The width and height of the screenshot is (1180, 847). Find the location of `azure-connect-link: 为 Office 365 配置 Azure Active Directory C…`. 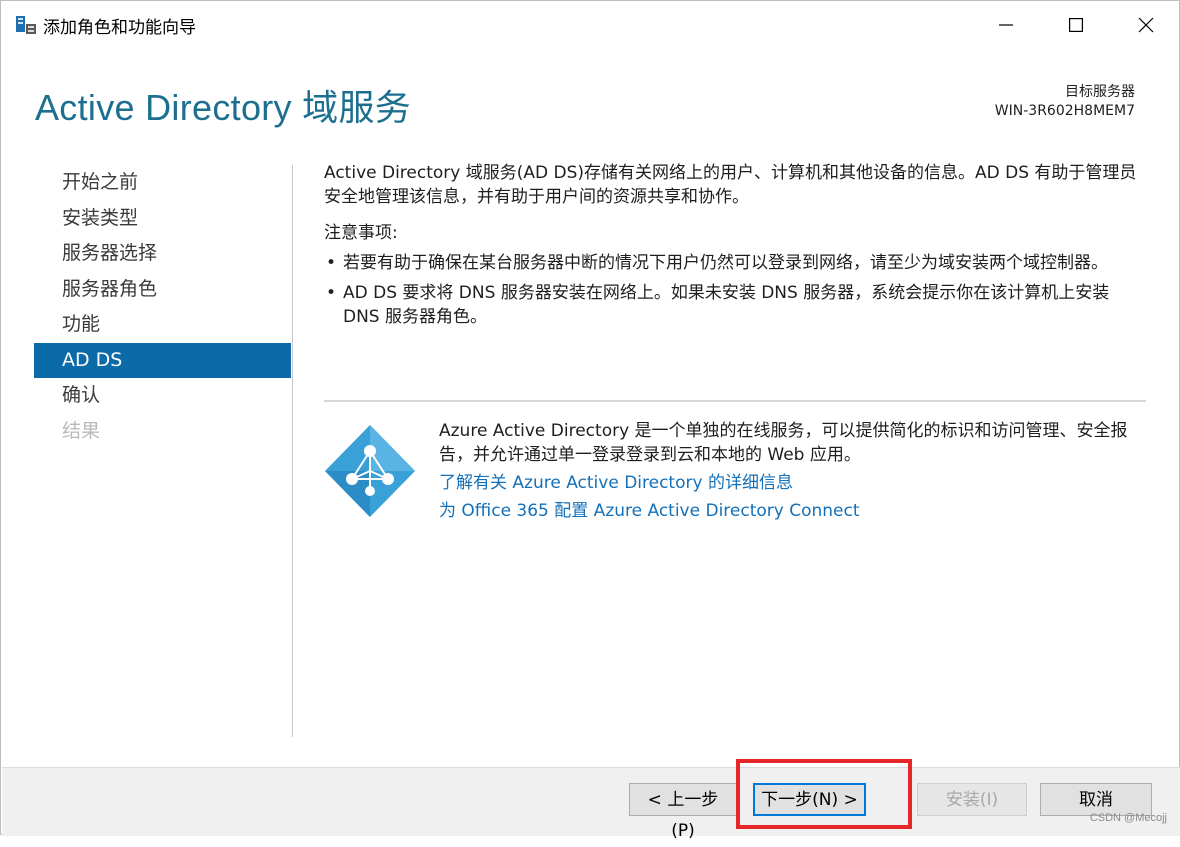

azure-connect-link: 为 Office 365 配置 Azure Active Directory C… is located at coordinates (794, 511).